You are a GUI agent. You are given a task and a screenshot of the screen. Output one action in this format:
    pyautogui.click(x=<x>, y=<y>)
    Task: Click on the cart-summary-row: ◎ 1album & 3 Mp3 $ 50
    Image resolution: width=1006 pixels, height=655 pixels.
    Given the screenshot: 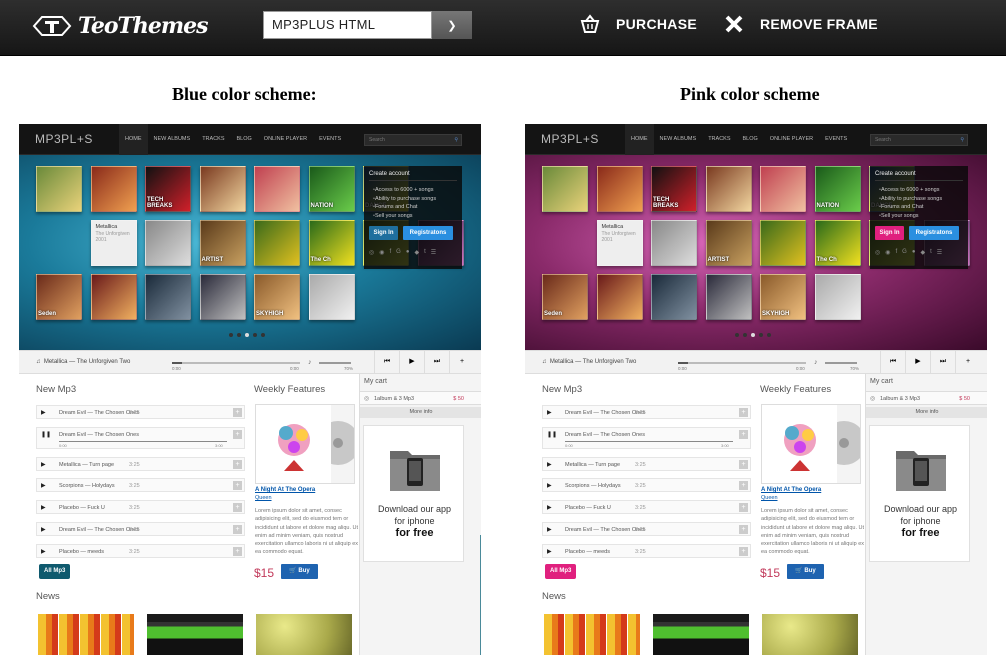 What is the action you would take?
    pyautogui.click(x=420, y=398)
    